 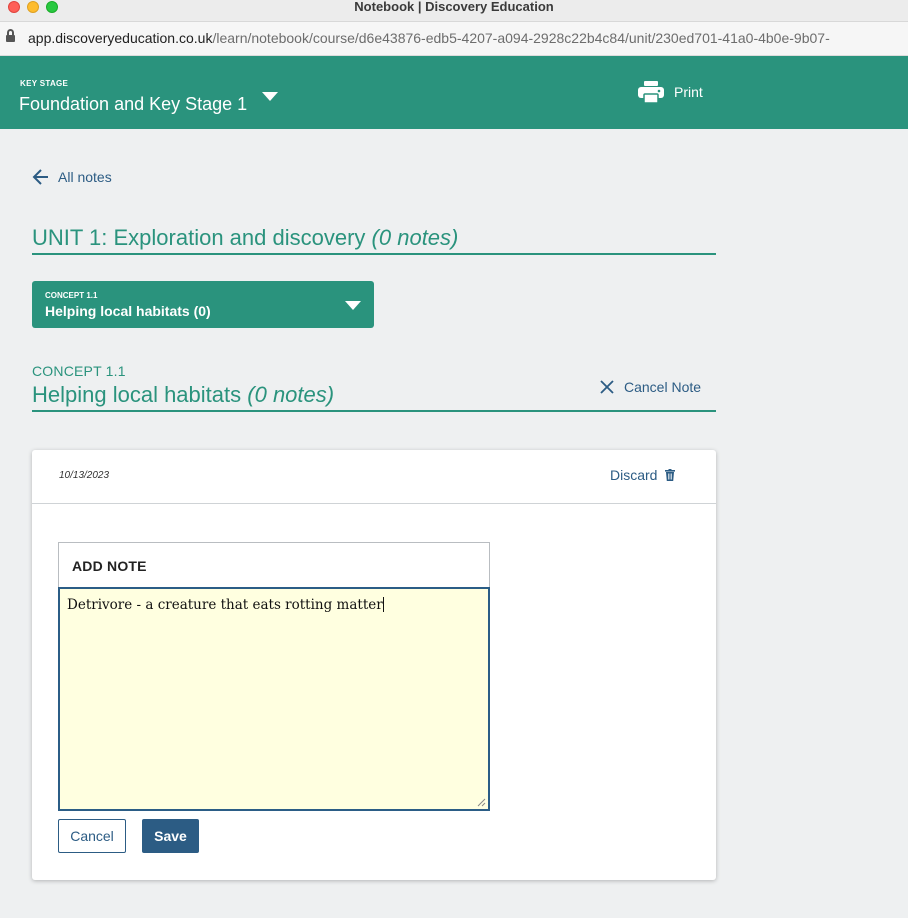 What do you see at coordinates (481, 802) in the screenshot?
I see `resize-grip-icon` at bounding box center [481, 802].